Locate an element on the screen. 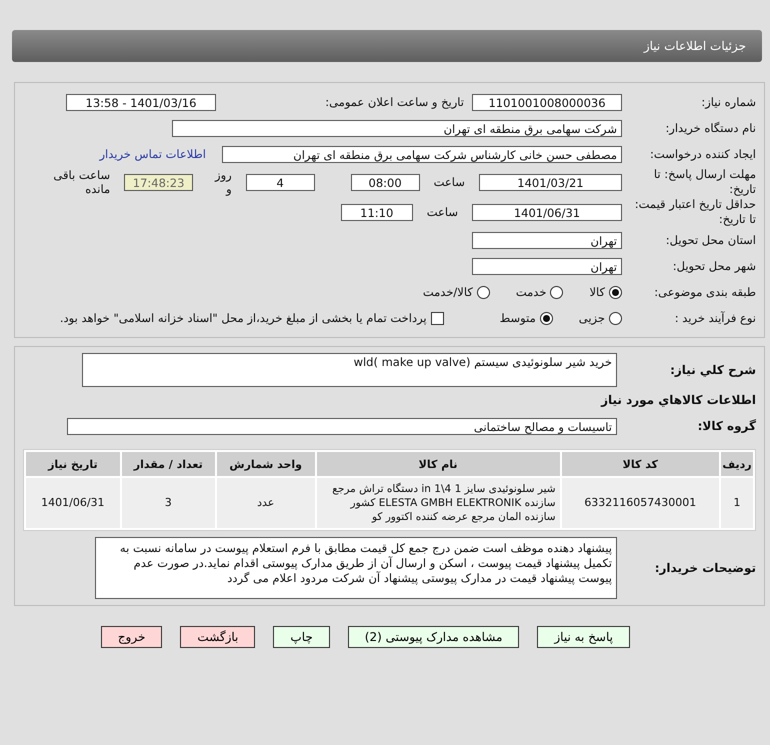 This screenshot has width=770, height=745. buyer-notes-field: پیشنهاد دهنده موظف است ضمن درج جمع کل قیمت مطابق با فرم استعلام پیوست در سامانه نسبت به تکمیل پیشنهاد قیمت پیوست ، اسکن و ارسال آن از طریق مدارک پیوستی اقدام نماید.در صورت عدم پیوست پیشنهاد قیمت در مدارک پیوستی پیشنهاد آن شرکت مردود اعلام می گردد is located at coordinates (356, 568).